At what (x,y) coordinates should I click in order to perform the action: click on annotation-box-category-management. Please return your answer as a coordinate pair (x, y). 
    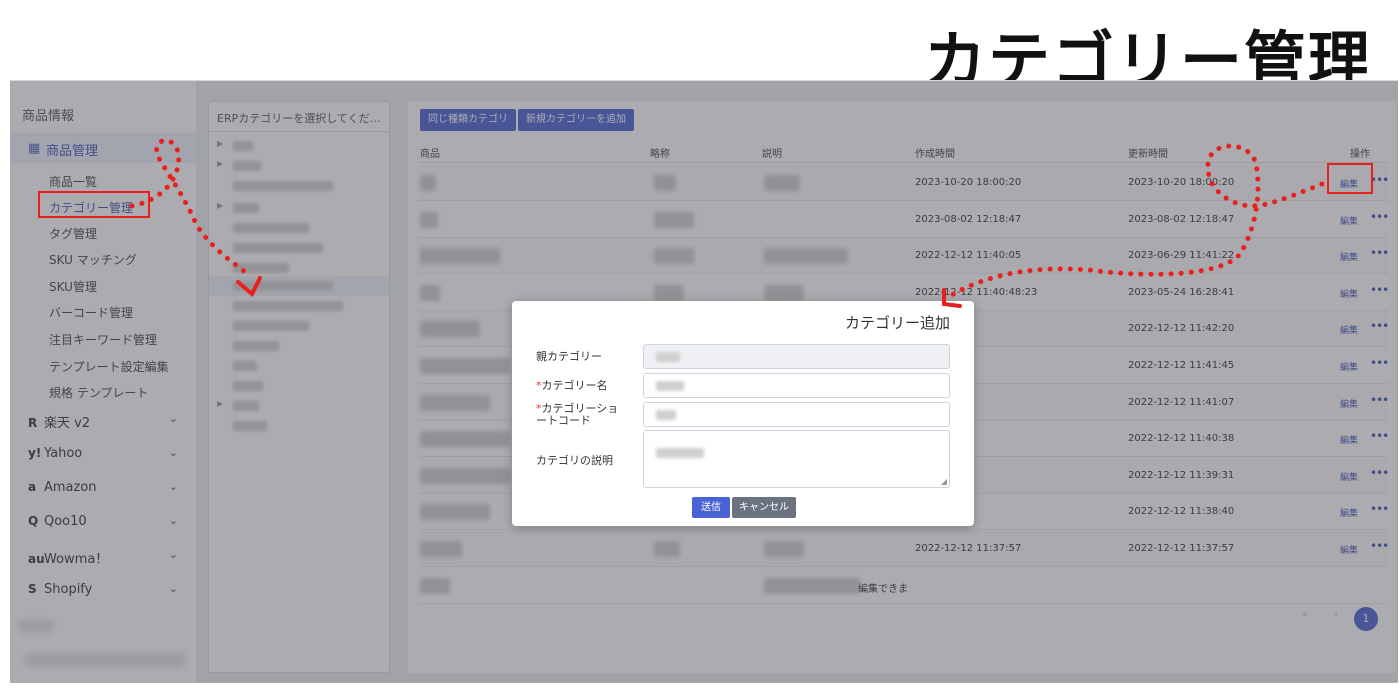
    Looking at the image, I should click on (94, 204).